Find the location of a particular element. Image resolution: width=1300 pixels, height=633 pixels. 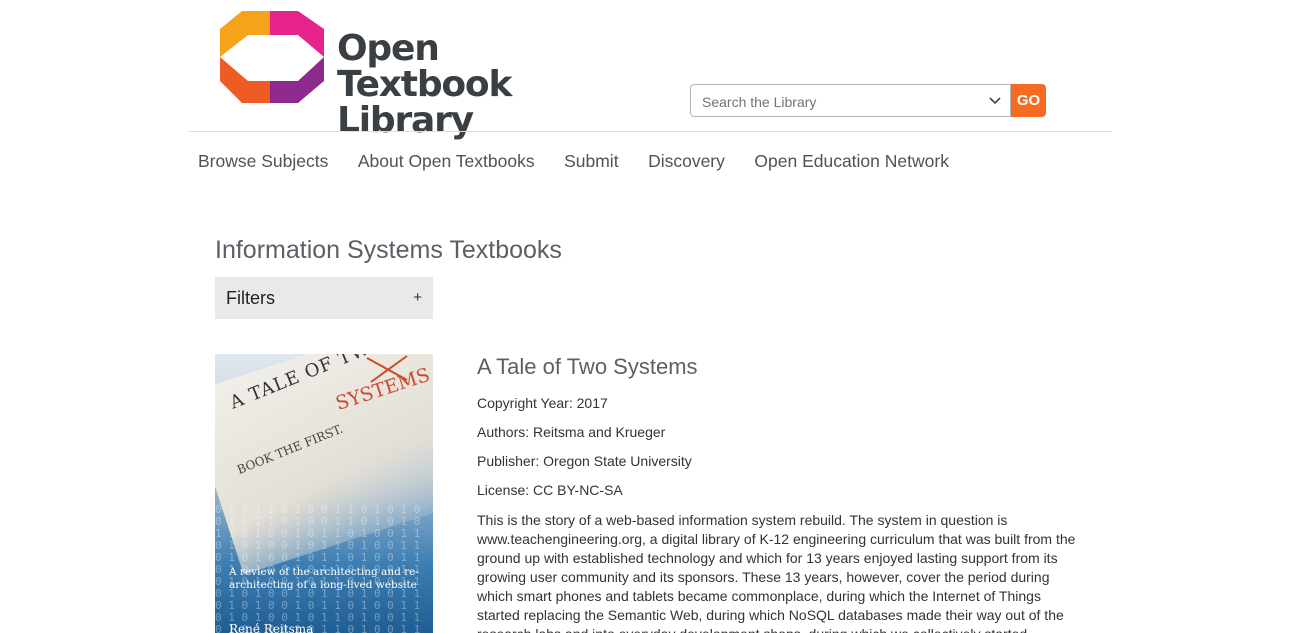

nav-discovery: Discovery is located at coordinates (686, 161).